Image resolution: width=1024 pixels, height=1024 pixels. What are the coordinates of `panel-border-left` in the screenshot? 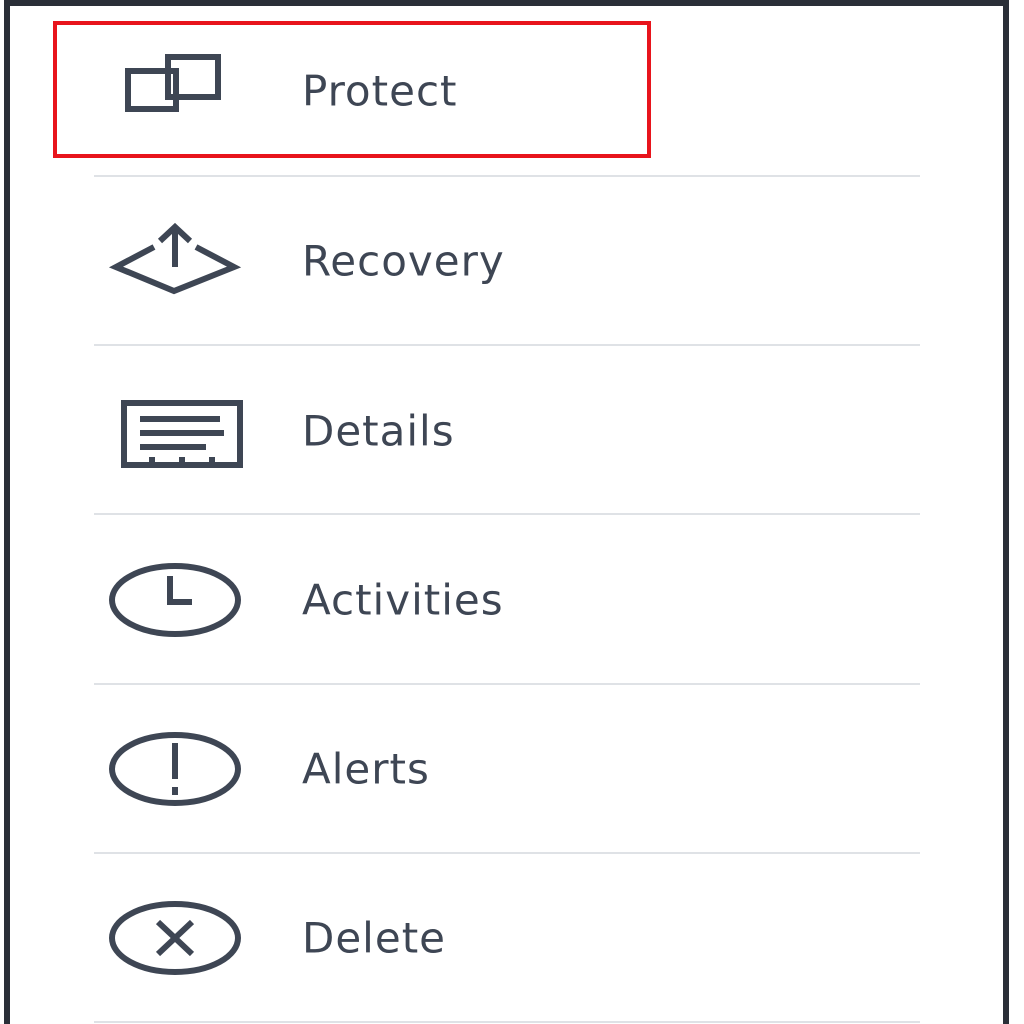 It's located at (7, 512).